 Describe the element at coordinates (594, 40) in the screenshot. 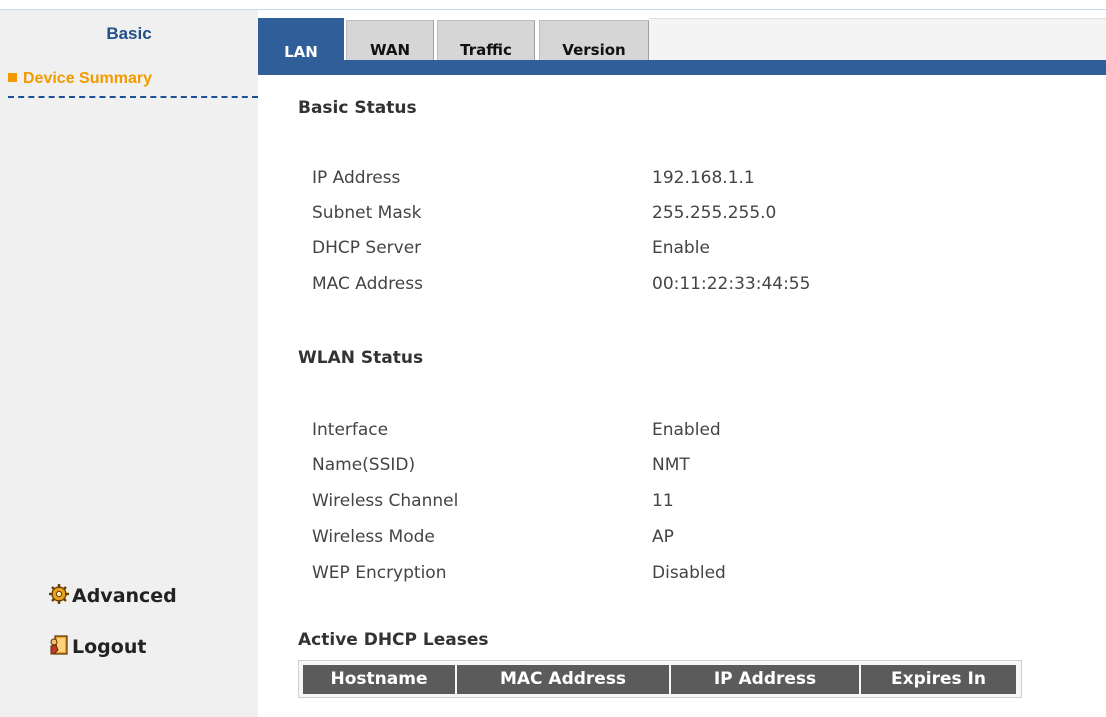

I see `tab-version: Version` at that location.